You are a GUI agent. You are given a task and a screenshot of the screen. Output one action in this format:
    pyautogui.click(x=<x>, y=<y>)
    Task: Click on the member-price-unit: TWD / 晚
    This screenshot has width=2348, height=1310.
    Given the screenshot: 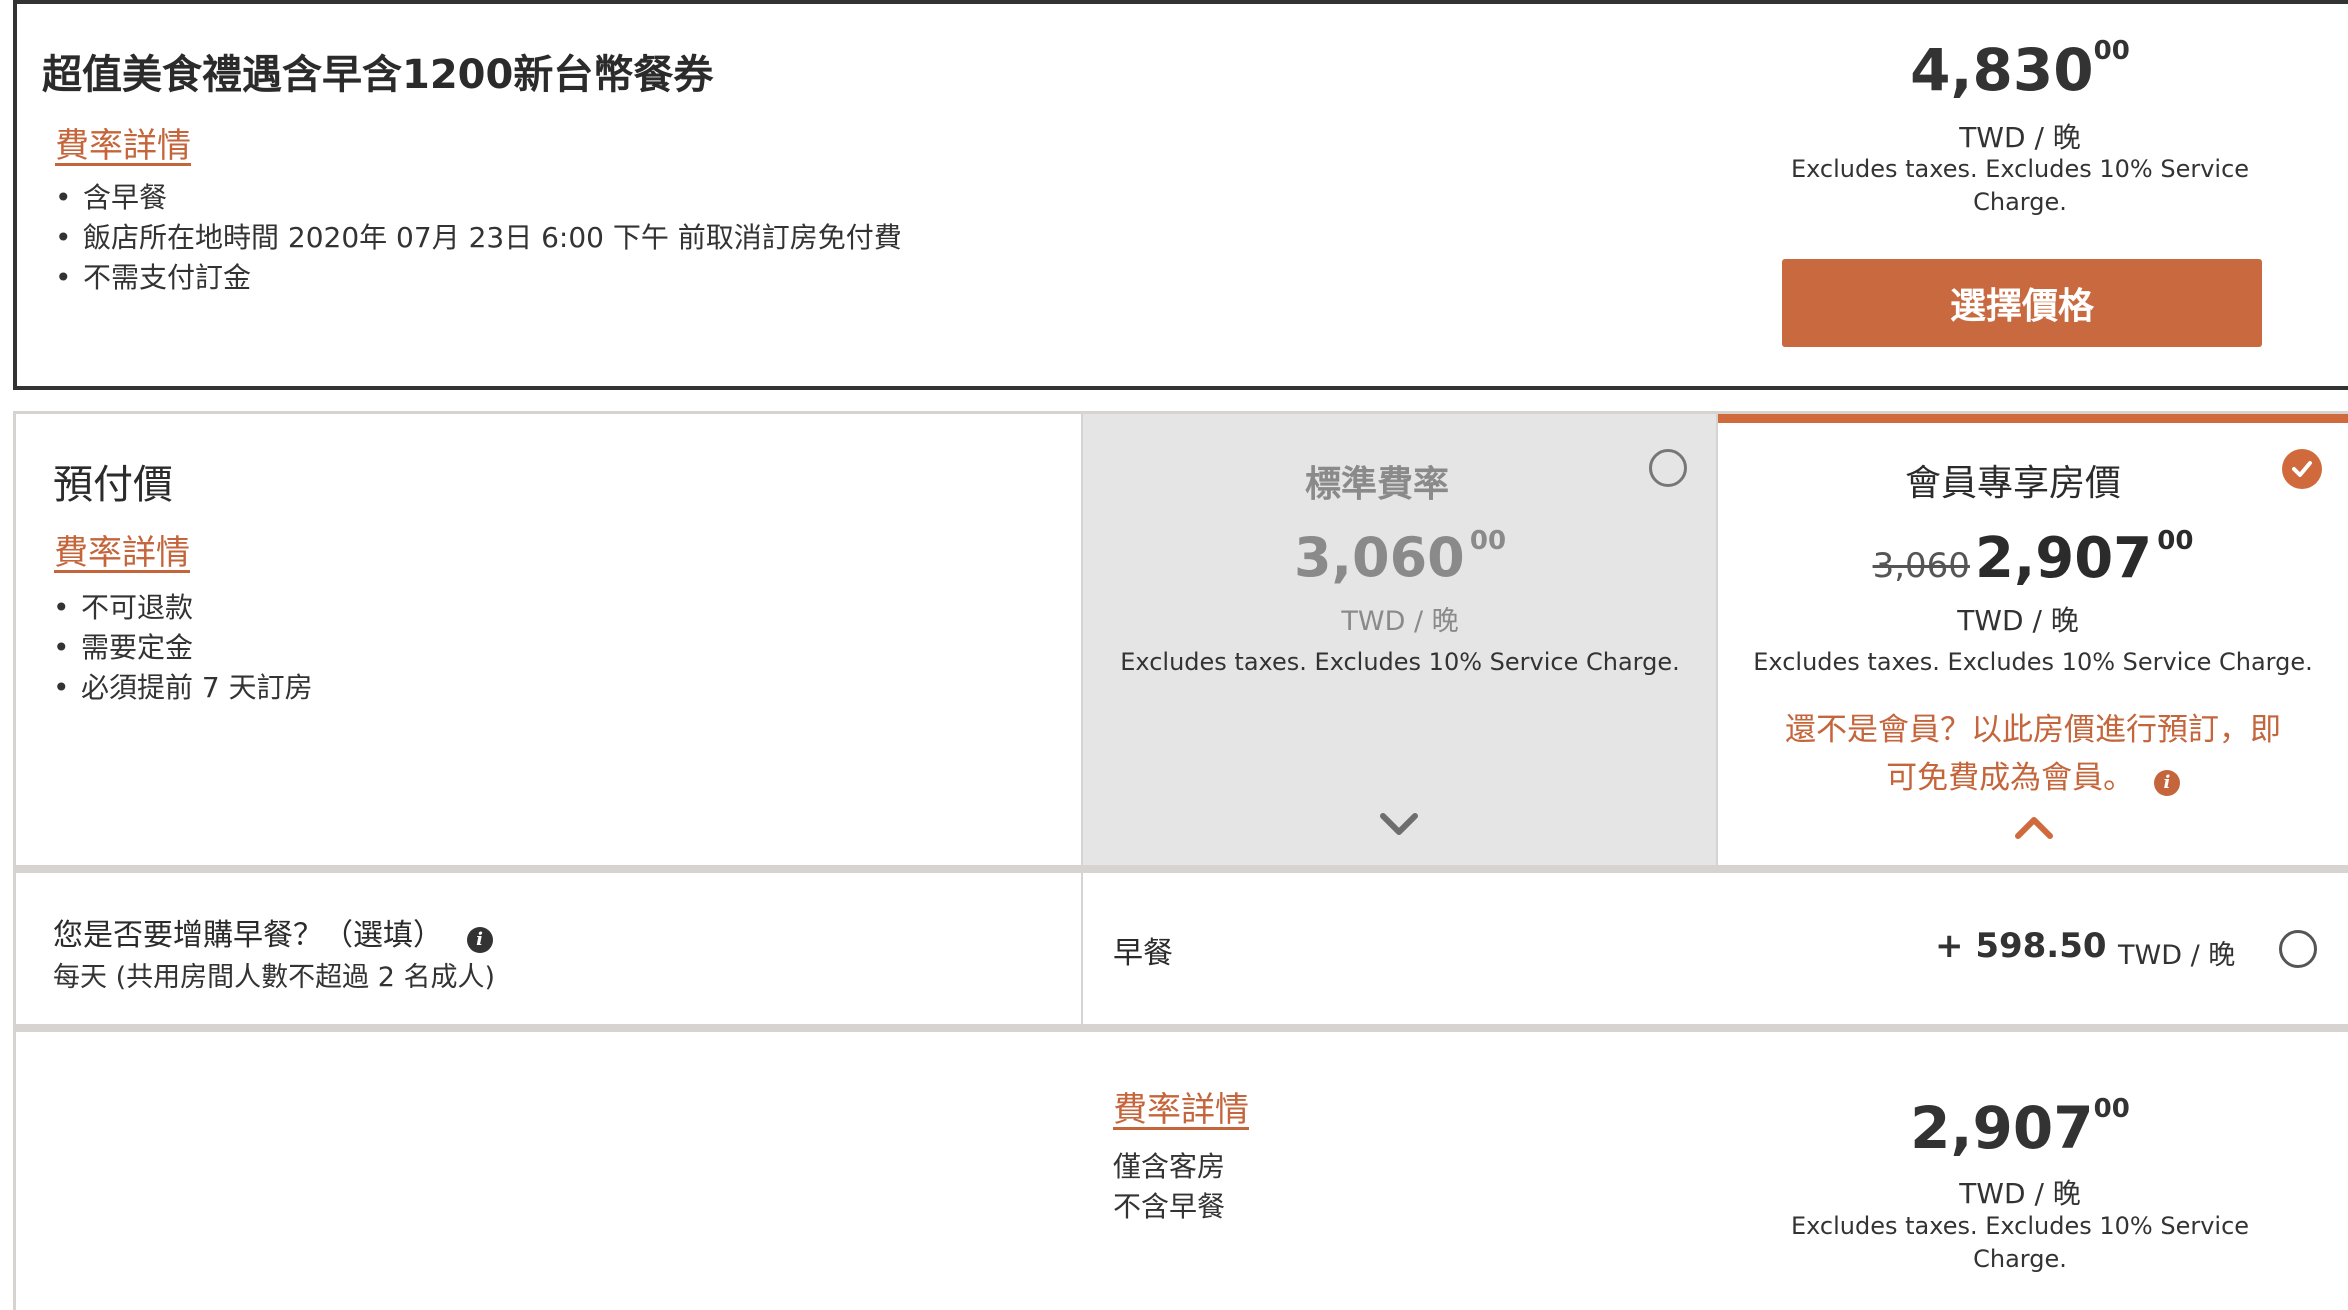 What is the action you would take?
    pyautogui.click(x=2018, y=620)
    